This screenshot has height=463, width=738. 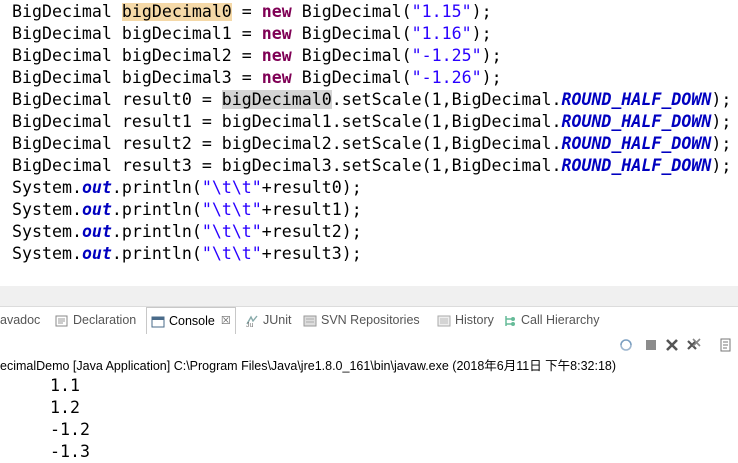 What do you see at coordinates (474, 320) in the screenshot?
I see `tab-label: History` at bounding box center [474, 320].